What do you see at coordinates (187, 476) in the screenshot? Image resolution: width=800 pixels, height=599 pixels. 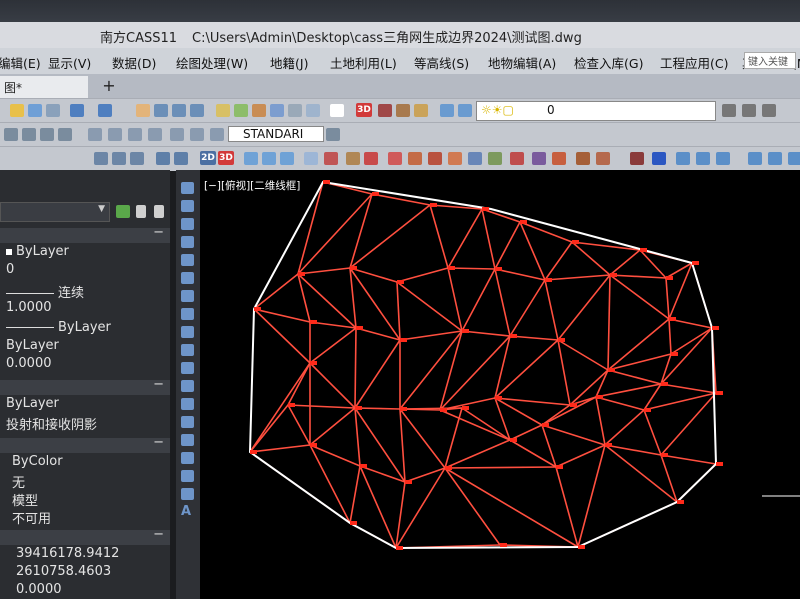 I see `region-icon` at bounding box center [187, 476].